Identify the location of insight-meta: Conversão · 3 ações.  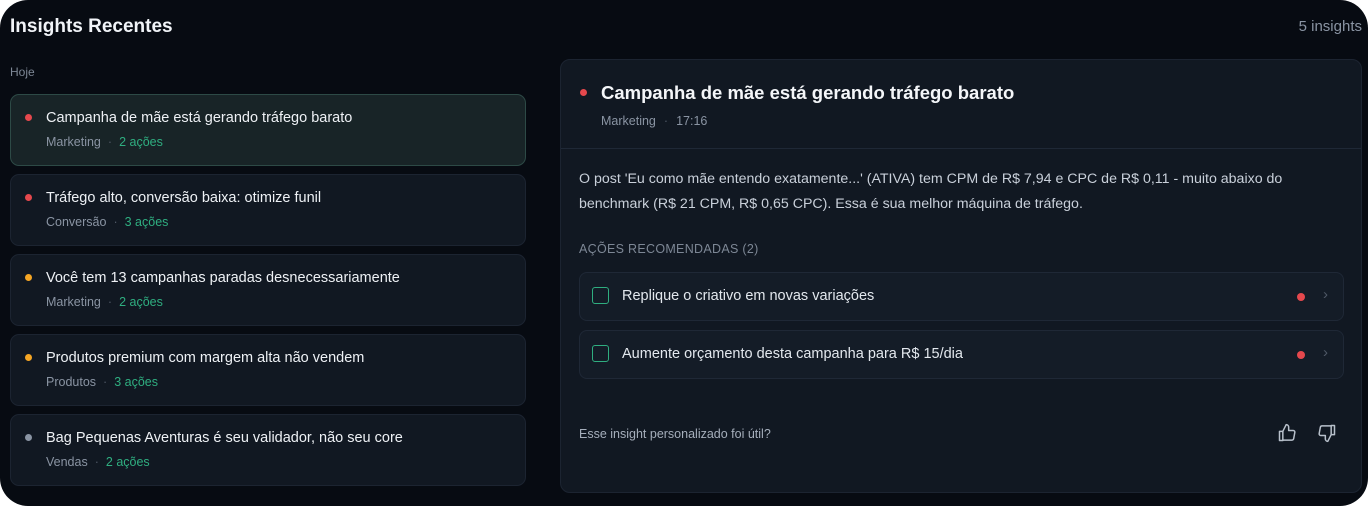
(107, 222).